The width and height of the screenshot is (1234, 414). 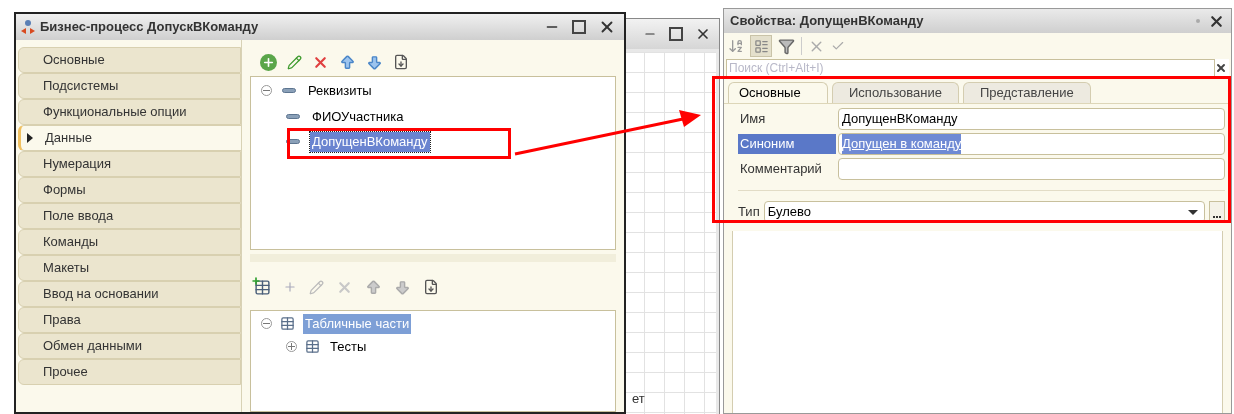 What do you see at coordinates (1221, 68) in the screenshot?
I see `clear-icon` at bounding box center [1221, 68].